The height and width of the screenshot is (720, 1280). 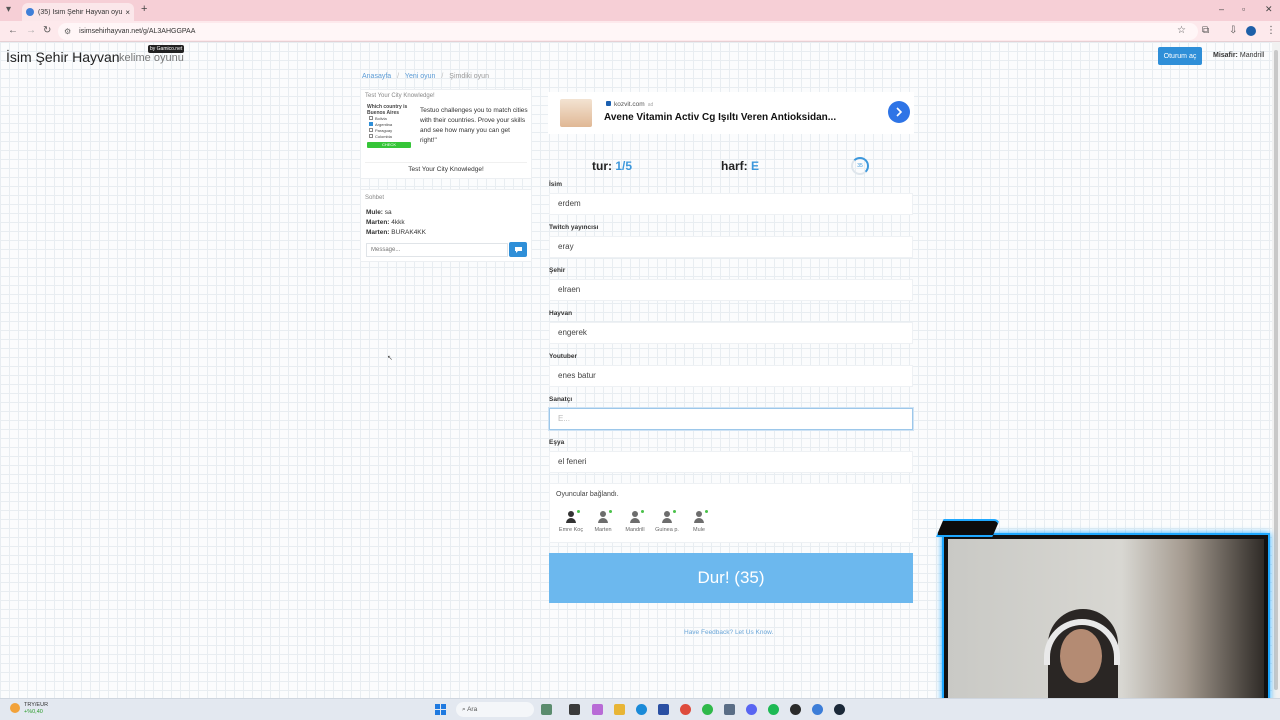 What do you see at coordinates (729, 709) in the screenshot?
I see `settings-app-icon` at bounding box center [729, 709].